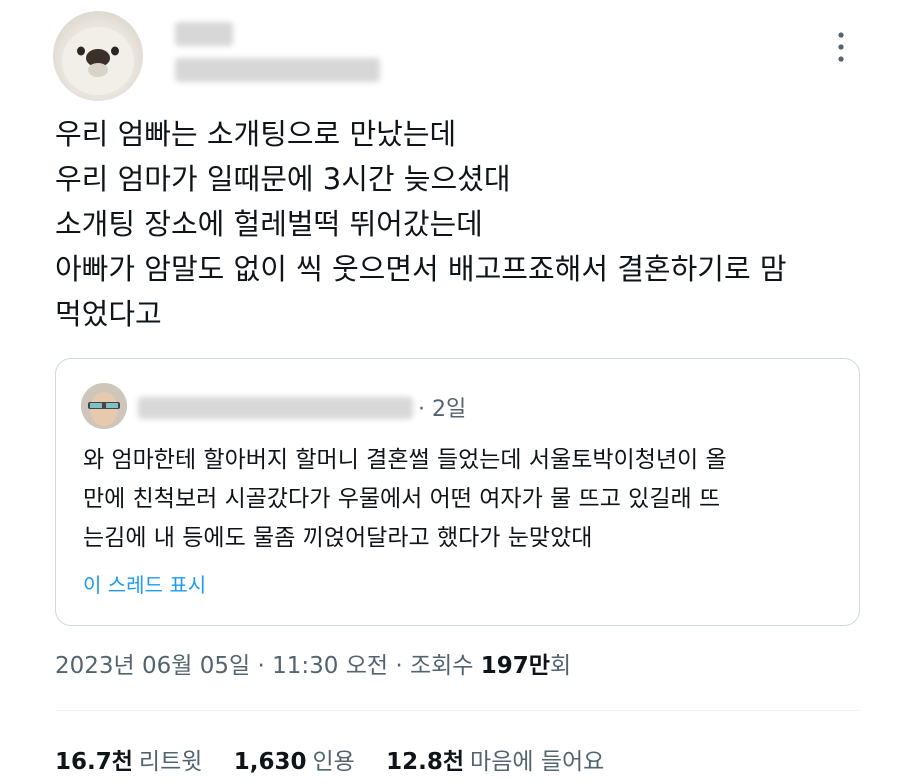  What do you see at coordinates (94, 762) in the screenshot?
I see `retweets-count: 16.7천` at bounding box center [94, 762].